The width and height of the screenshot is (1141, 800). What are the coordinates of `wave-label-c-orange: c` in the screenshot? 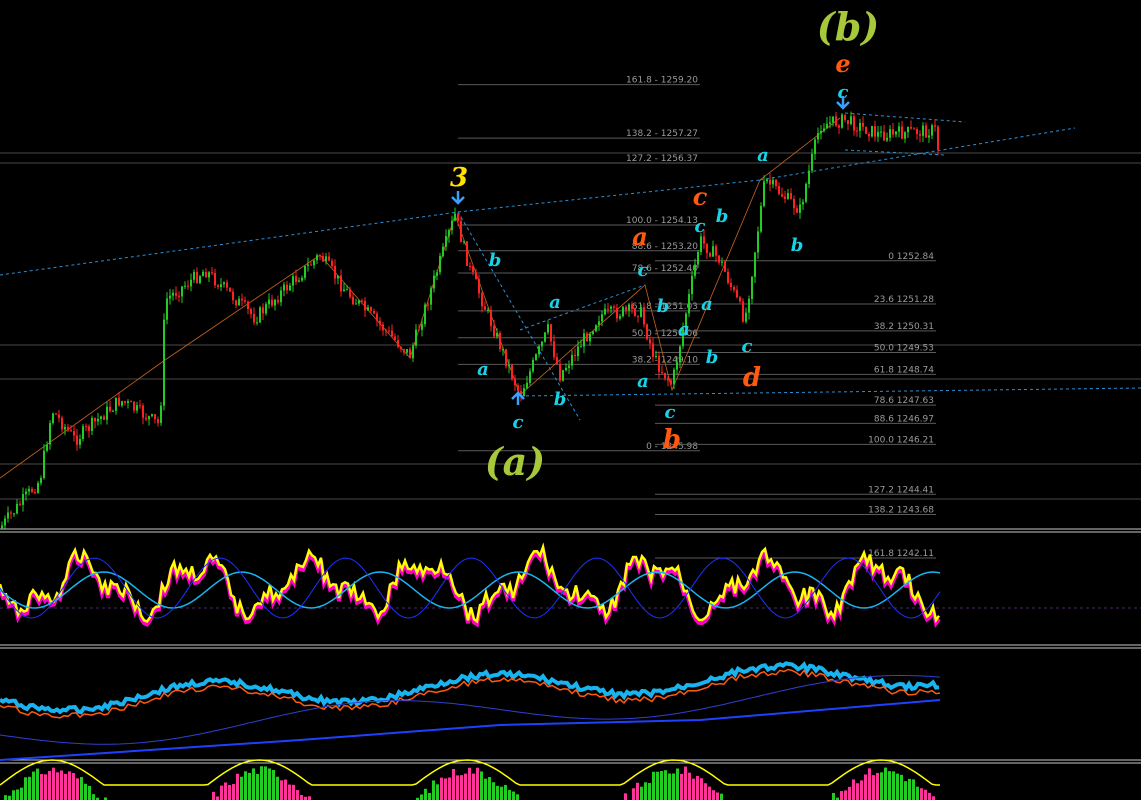 It's located at (700, 196).